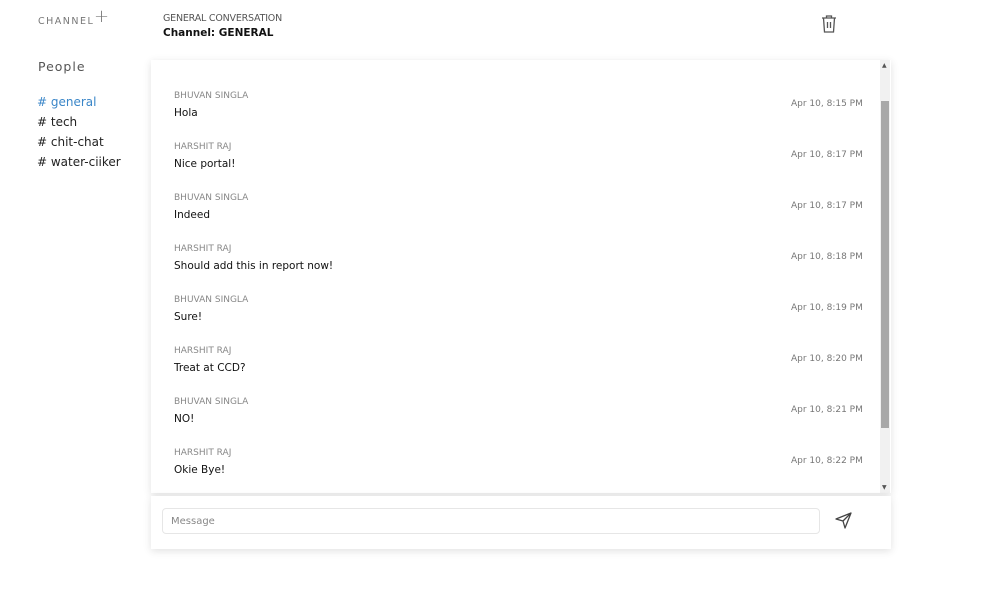 This screenshot has height=614, width=981. Describe the element at coordinates (188, 317) in the screenshot. I see `message-text: Sure!` at that location.